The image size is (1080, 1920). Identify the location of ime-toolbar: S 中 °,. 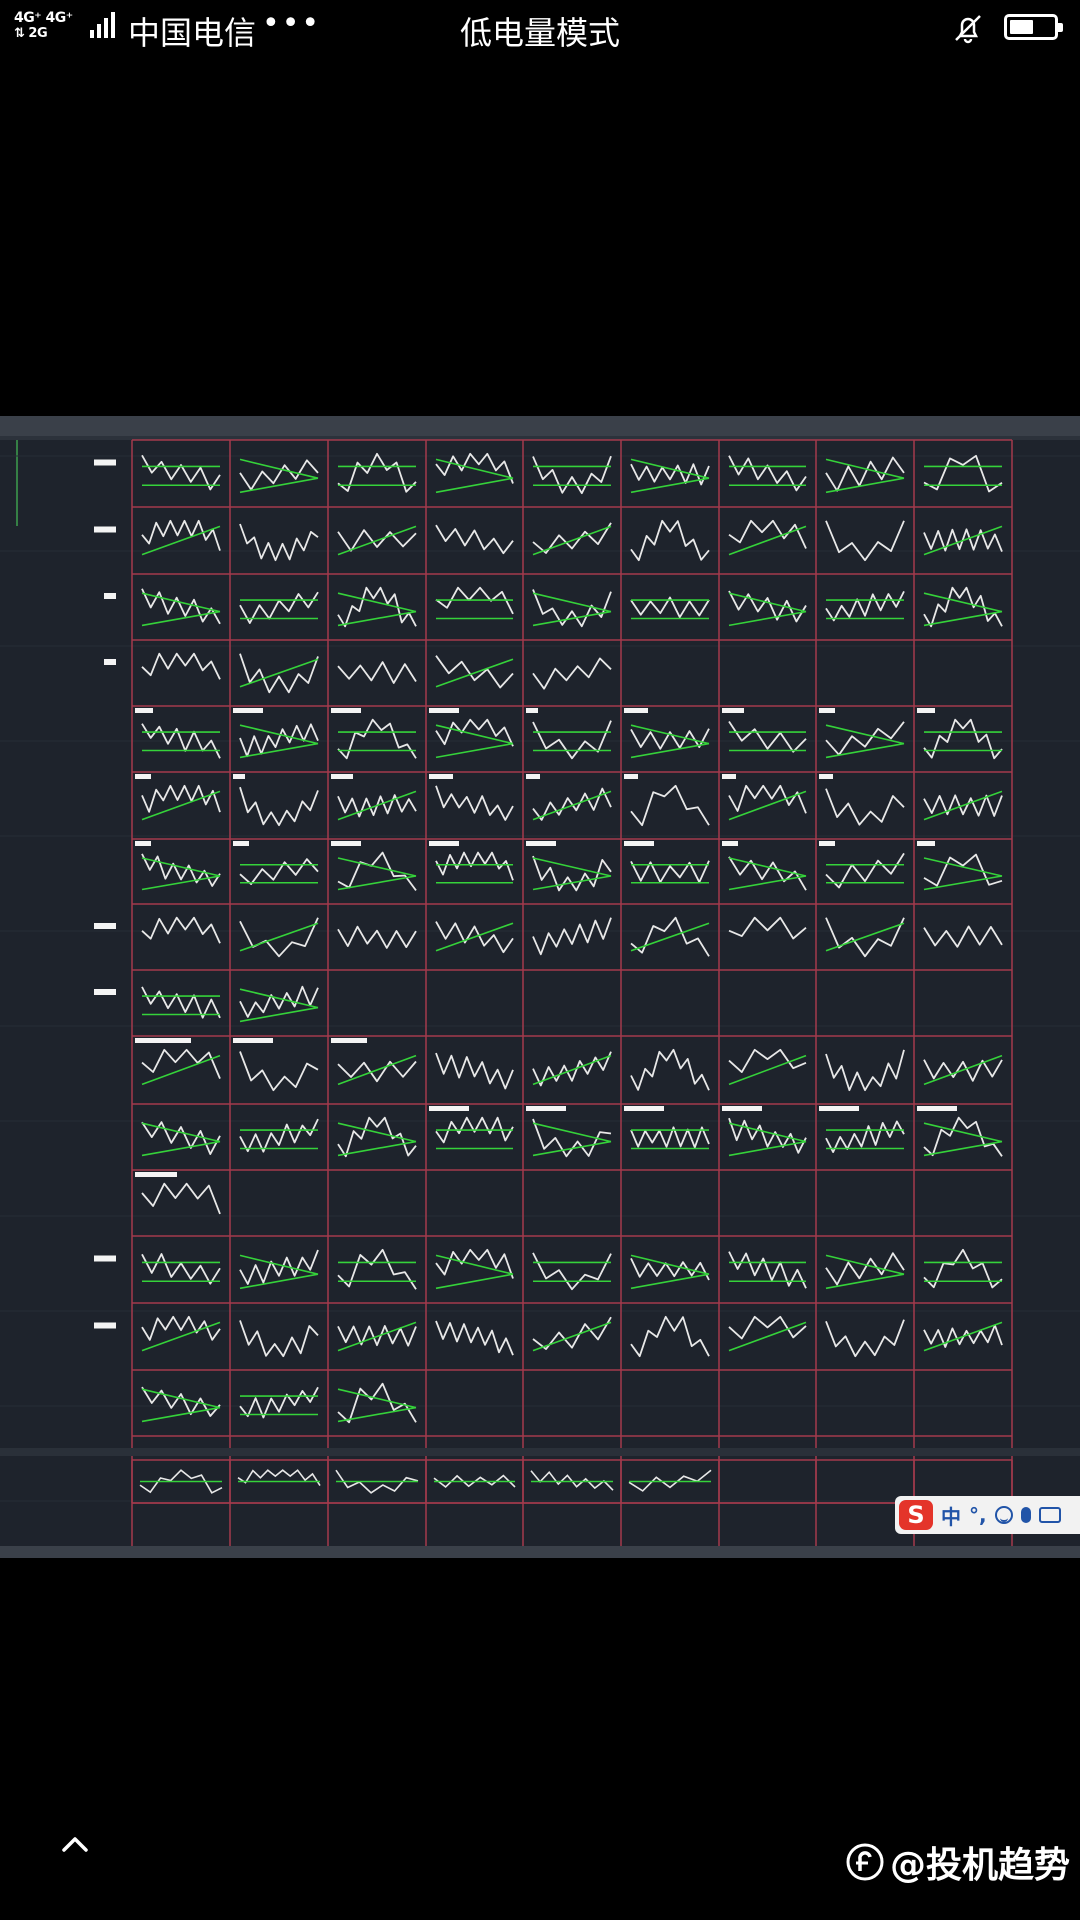
(987, 1515).